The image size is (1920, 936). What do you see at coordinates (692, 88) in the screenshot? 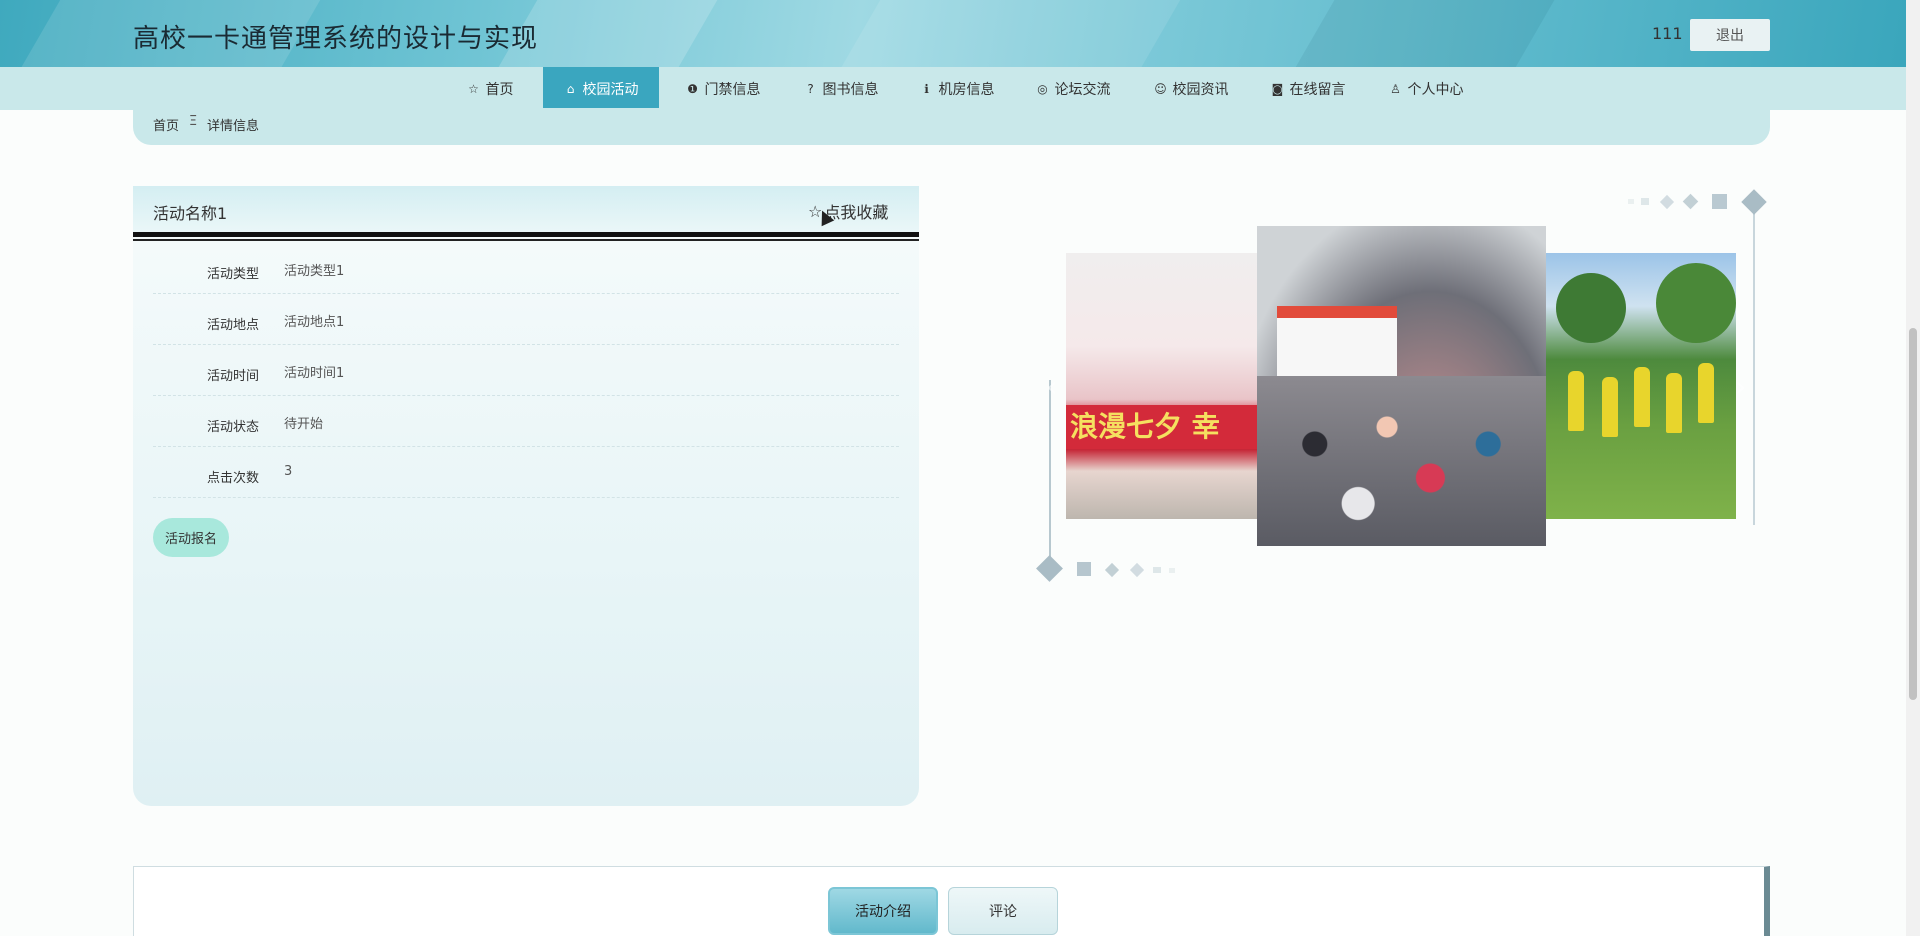
I see `info-icon: ❶` at bounding box center [692, 88].